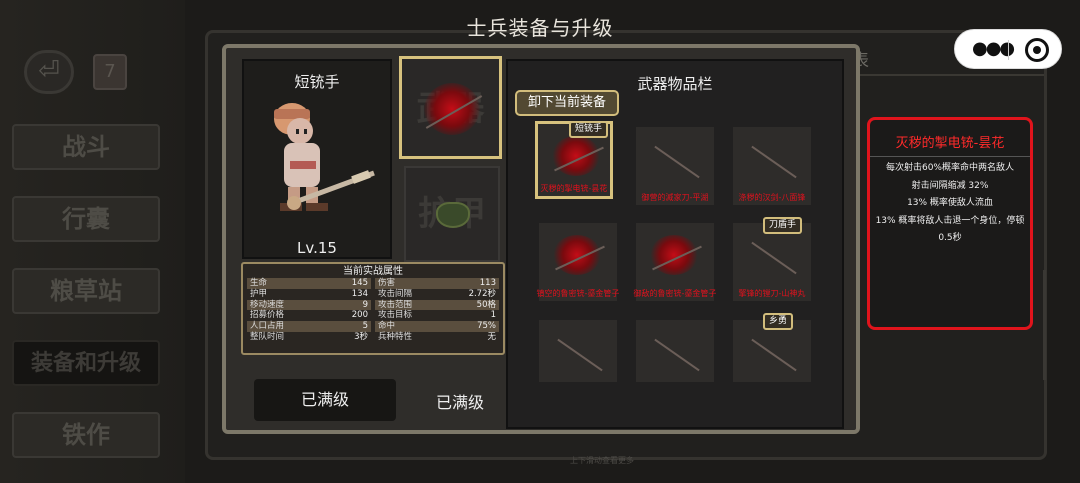  Describe the element at coordinates (86, 291) in the screenshot. I see `sidebar-item-supply: 粮草站` at that location.